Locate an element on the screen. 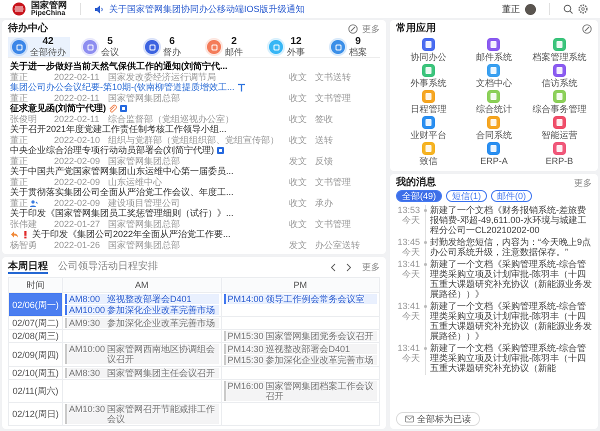 The height and width of the screenshot is (431, 600). event-card: AM10:30 国家管网召开节能减排工作会议 is located at coordinates (141, 414).